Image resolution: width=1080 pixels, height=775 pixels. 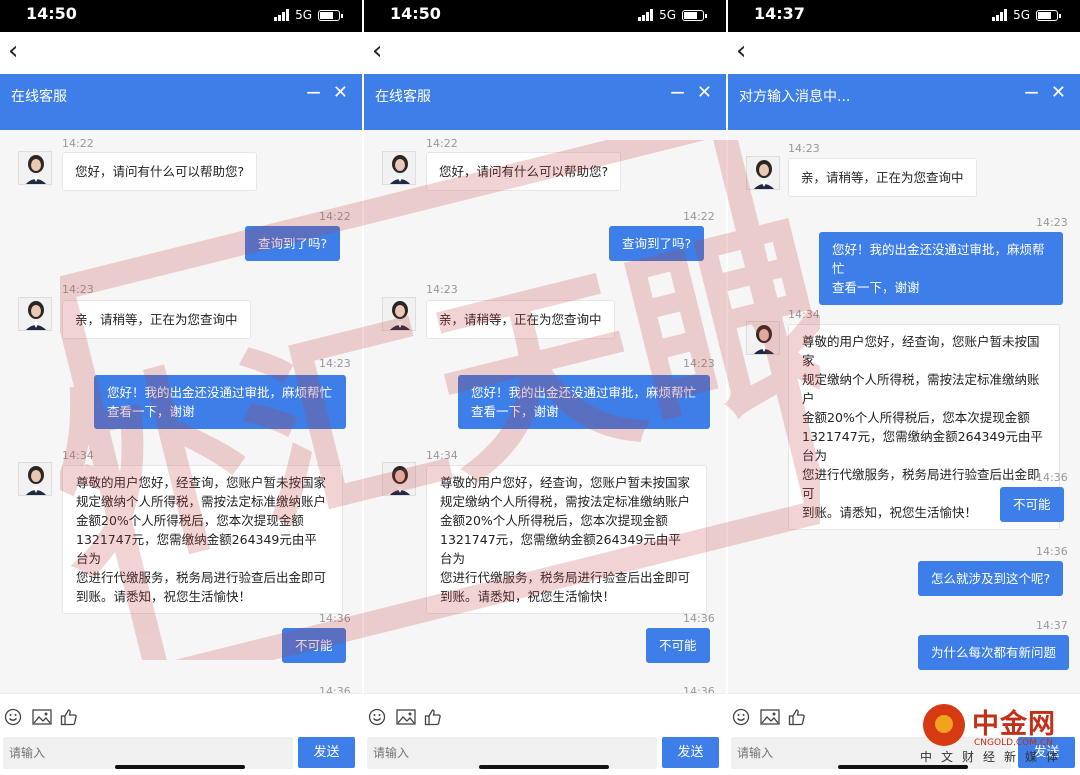 What do you see at coordinates (779, 13) in the screenshot?
I see `status-time: 14:37` at bounding box center [779, 13].